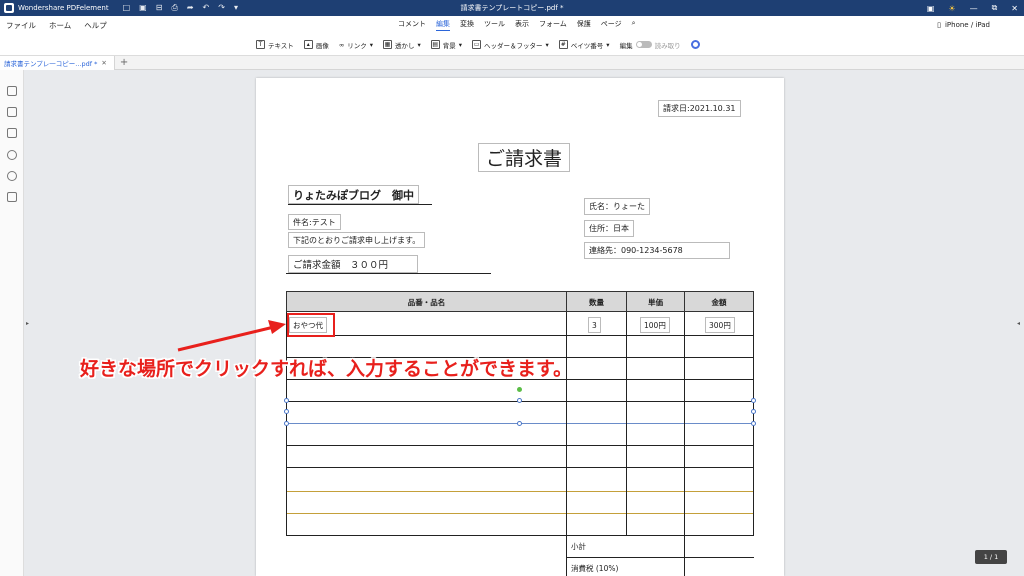 This screenshot has width=1024, height=576. I want to click on header-qty: 数量, so click(597, 302).